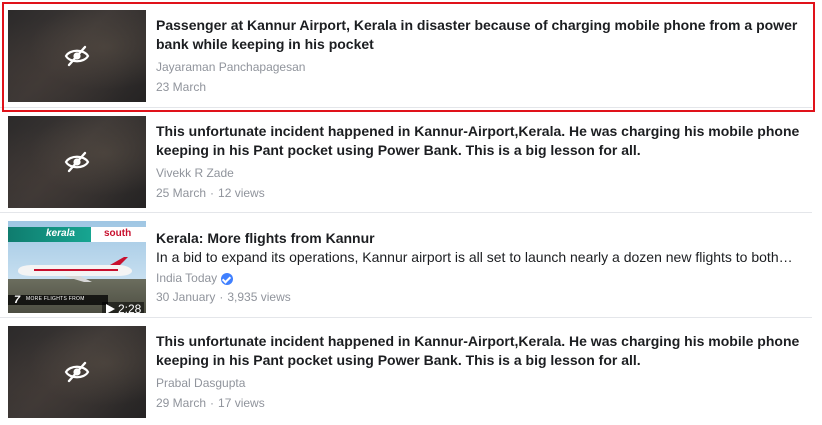  I want to click on headline-text: MORE FLIGHTS FROM, so click(55, 299).